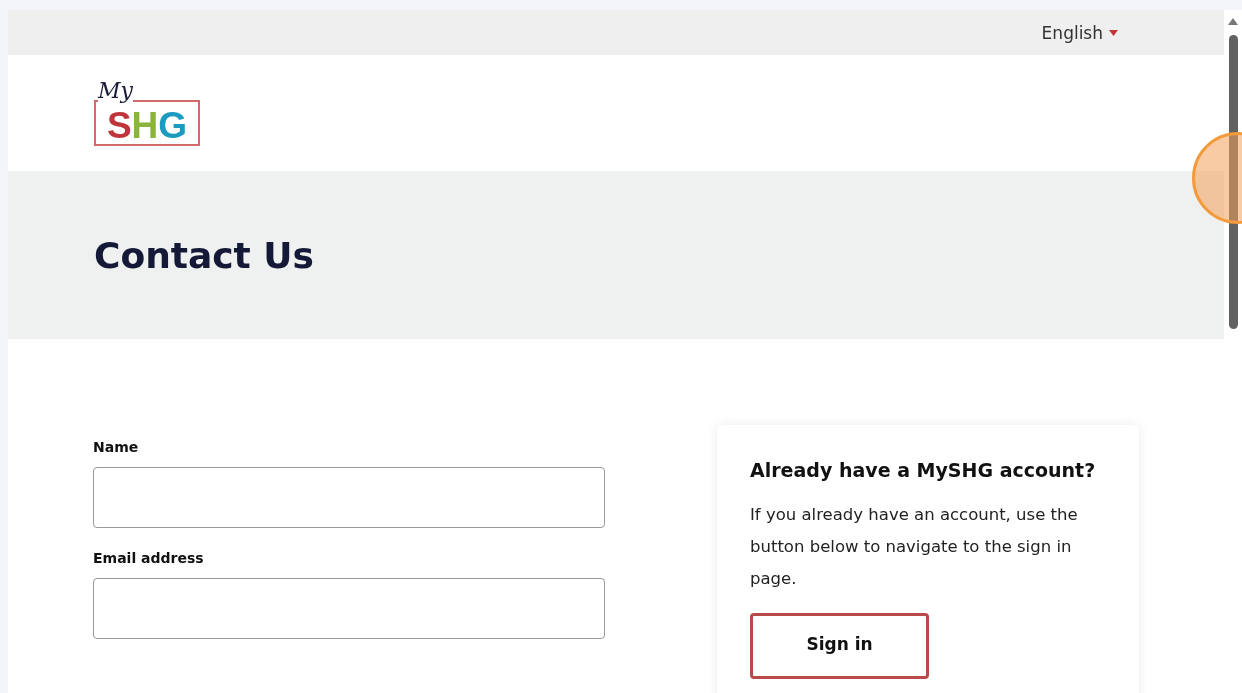  What do you see at coordinates (1233, 21) in the screenshot?
I see `scroll-up-icon` at bounding box center [1233, 21].